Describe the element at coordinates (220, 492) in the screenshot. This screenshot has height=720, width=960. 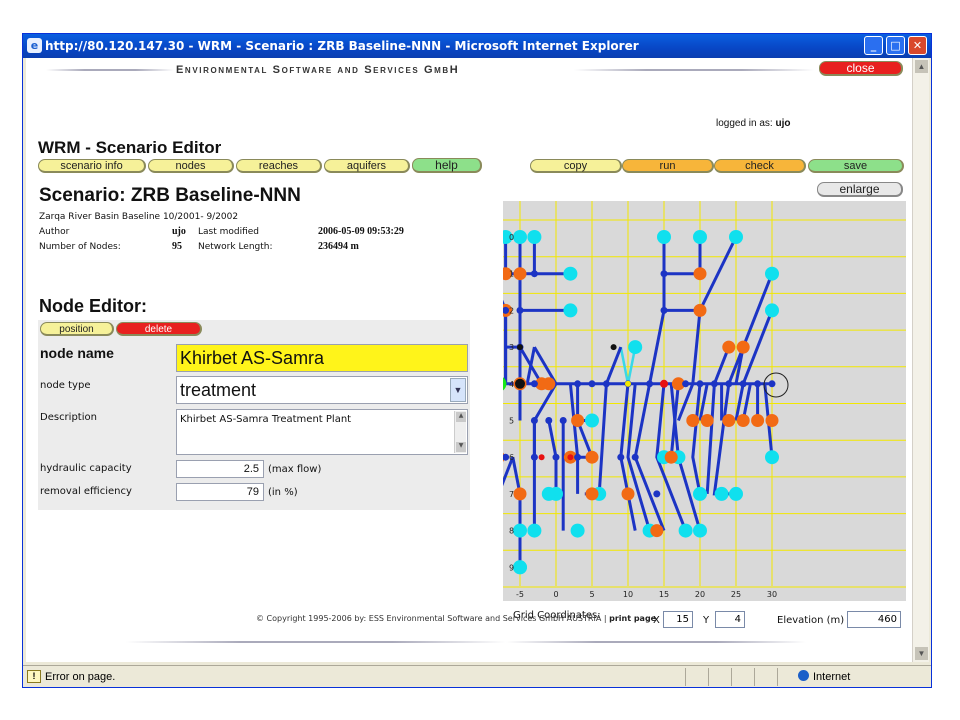
I see `efficiency-input: 79` at that location.